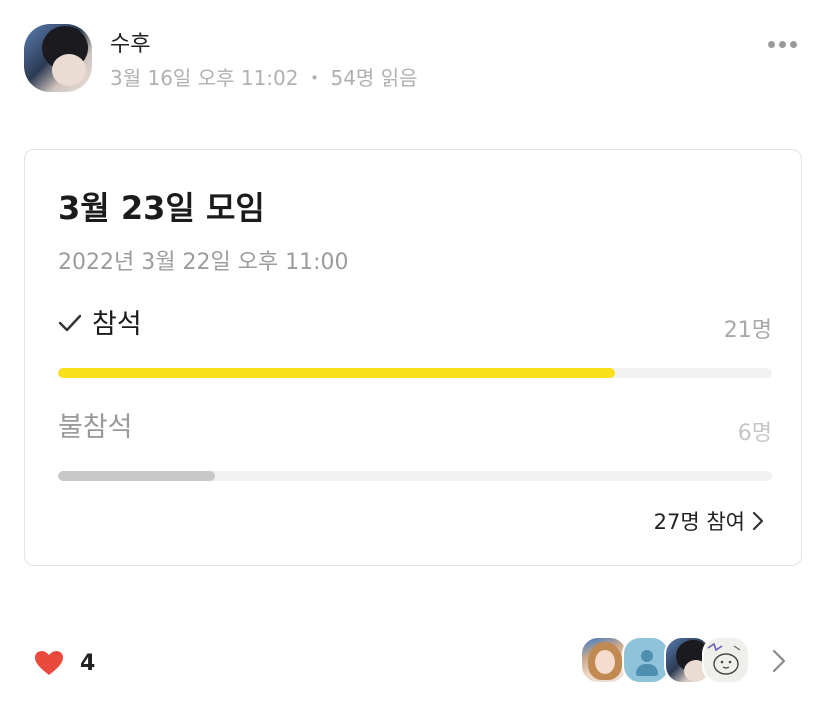 Image resolution: width=828 pixels, height=716 pixels. Describe the element at coordinates (69, 70) in the screenshot. I see `avatar-face` at that location.